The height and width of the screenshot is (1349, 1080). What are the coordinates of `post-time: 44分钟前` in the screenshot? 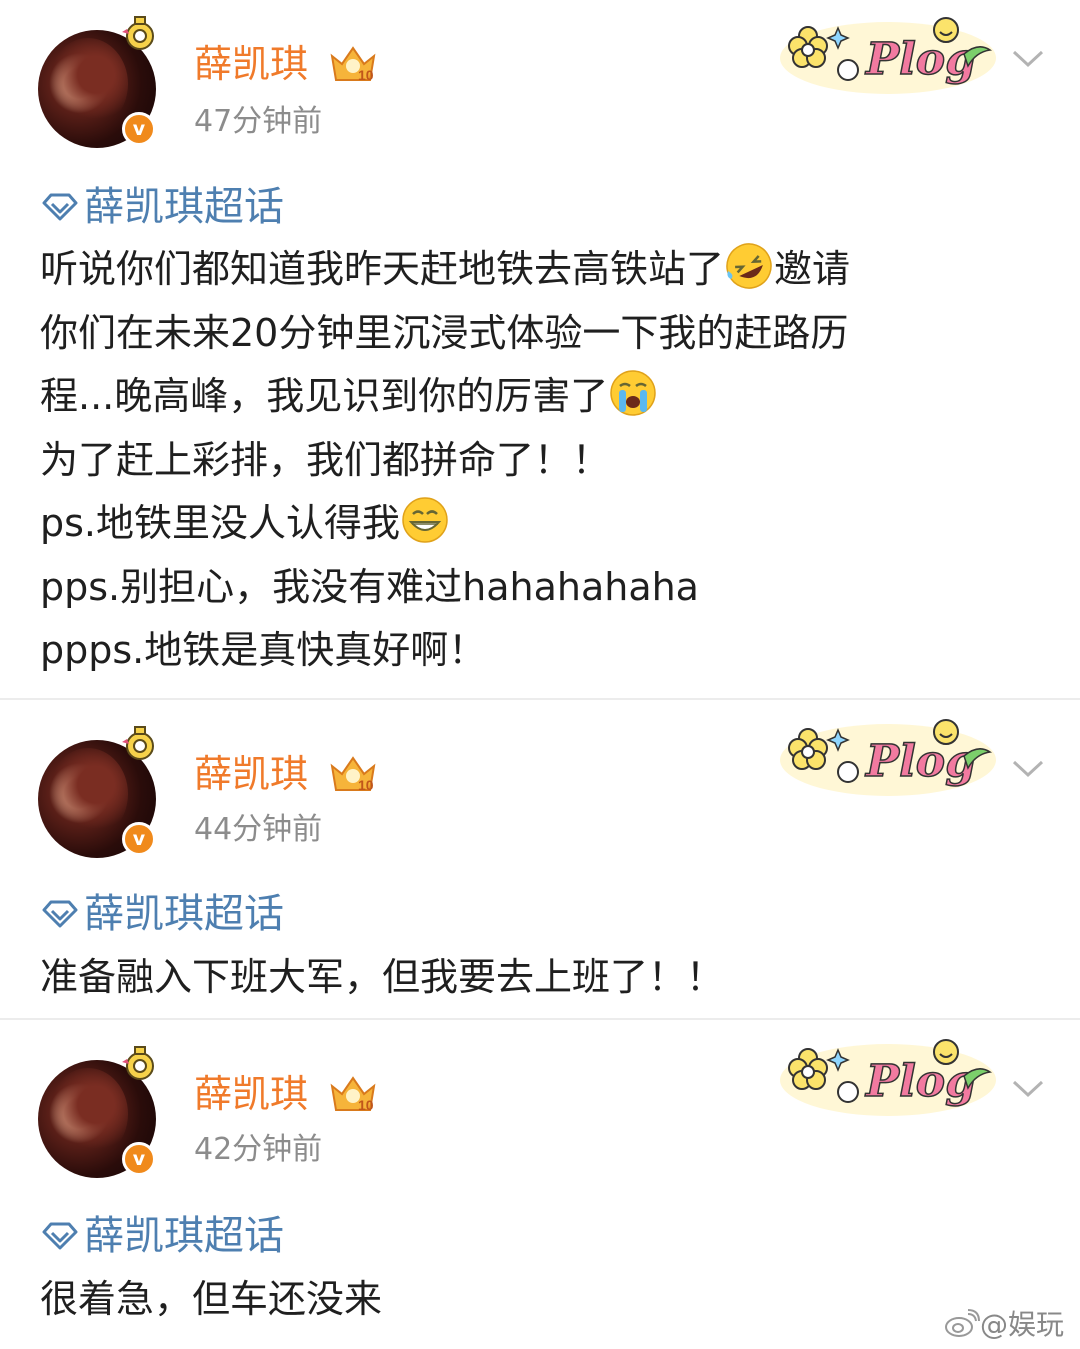 It's located at (258, 829).